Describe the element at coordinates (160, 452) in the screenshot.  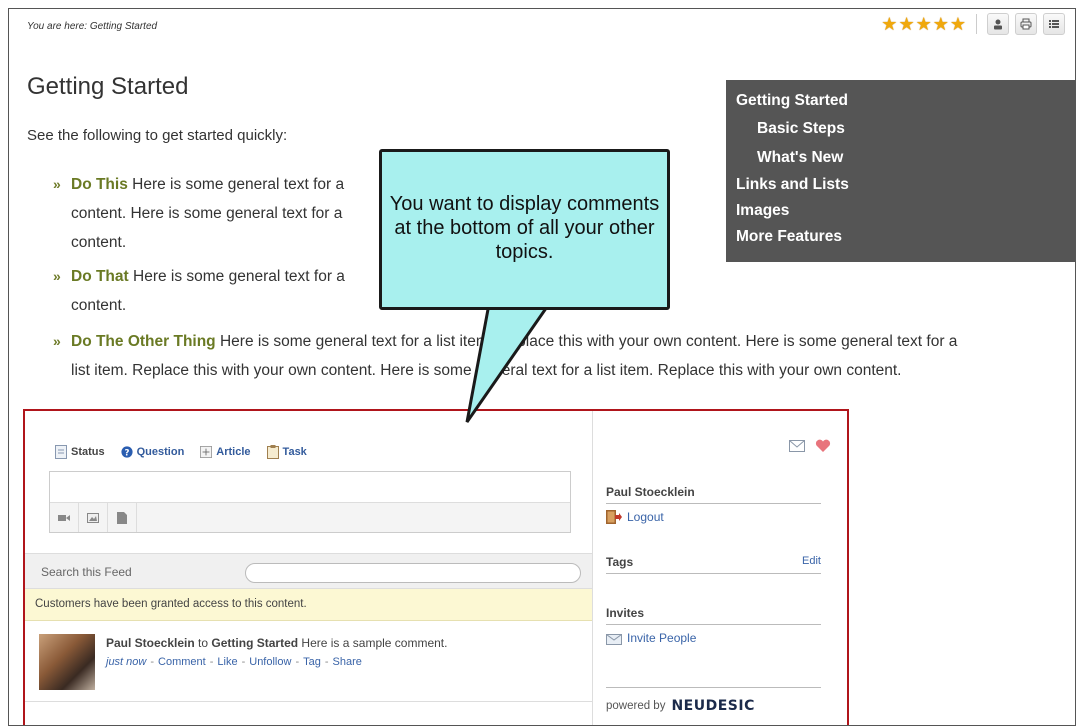
I see `tab-label: Question` at that location.